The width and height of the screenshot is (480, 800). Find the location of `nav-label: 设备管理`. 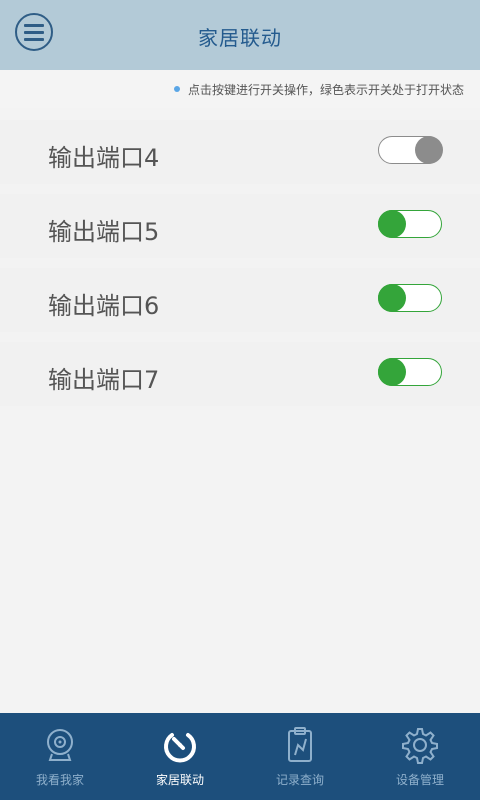

nav-label: 设备管理 is located at coordinates (419, 780).